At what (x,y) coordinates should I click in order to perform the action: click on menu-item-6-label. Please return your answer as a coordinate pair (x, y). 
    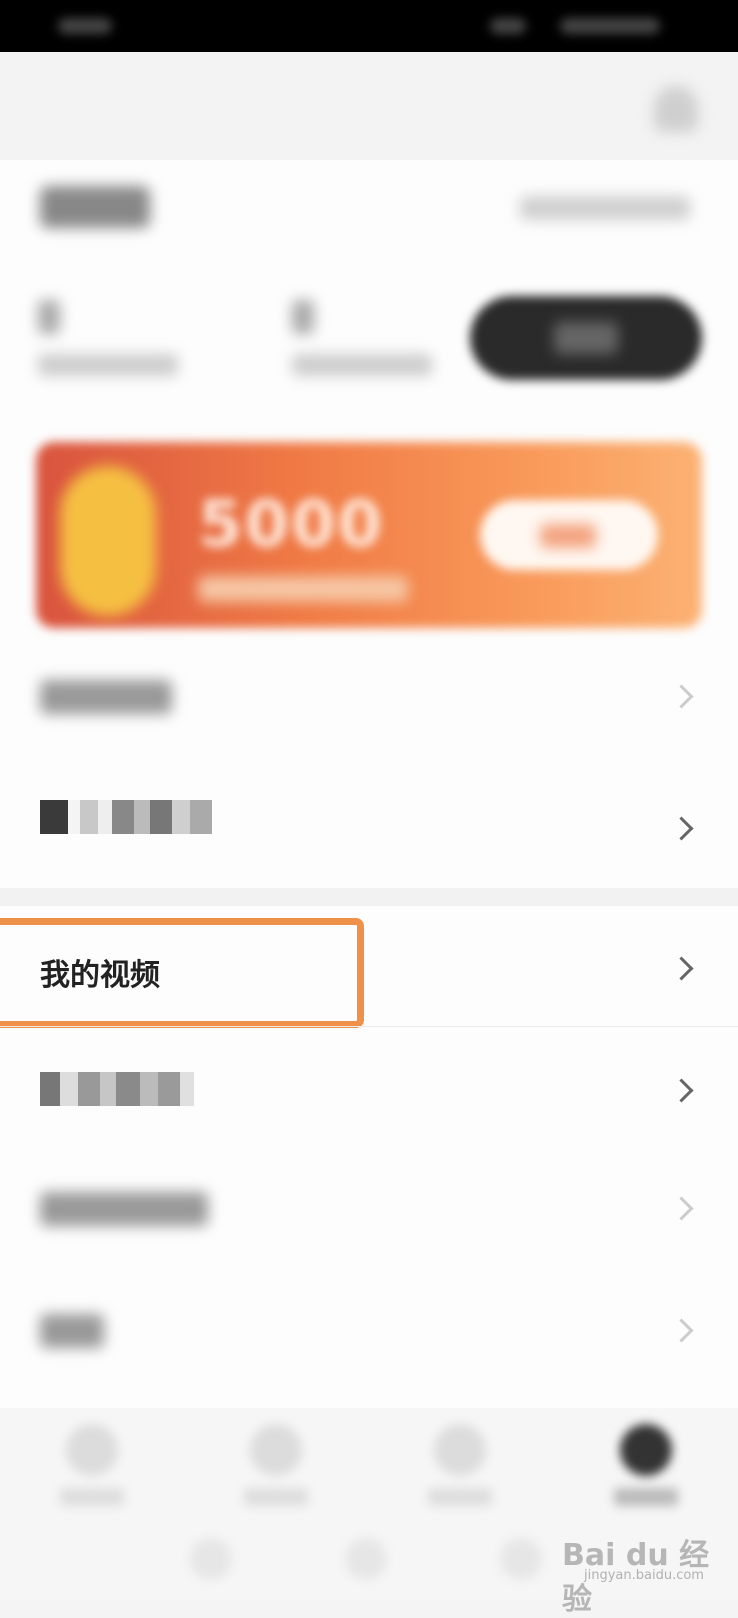
    Looking at the image, I should click on (72, 1331).